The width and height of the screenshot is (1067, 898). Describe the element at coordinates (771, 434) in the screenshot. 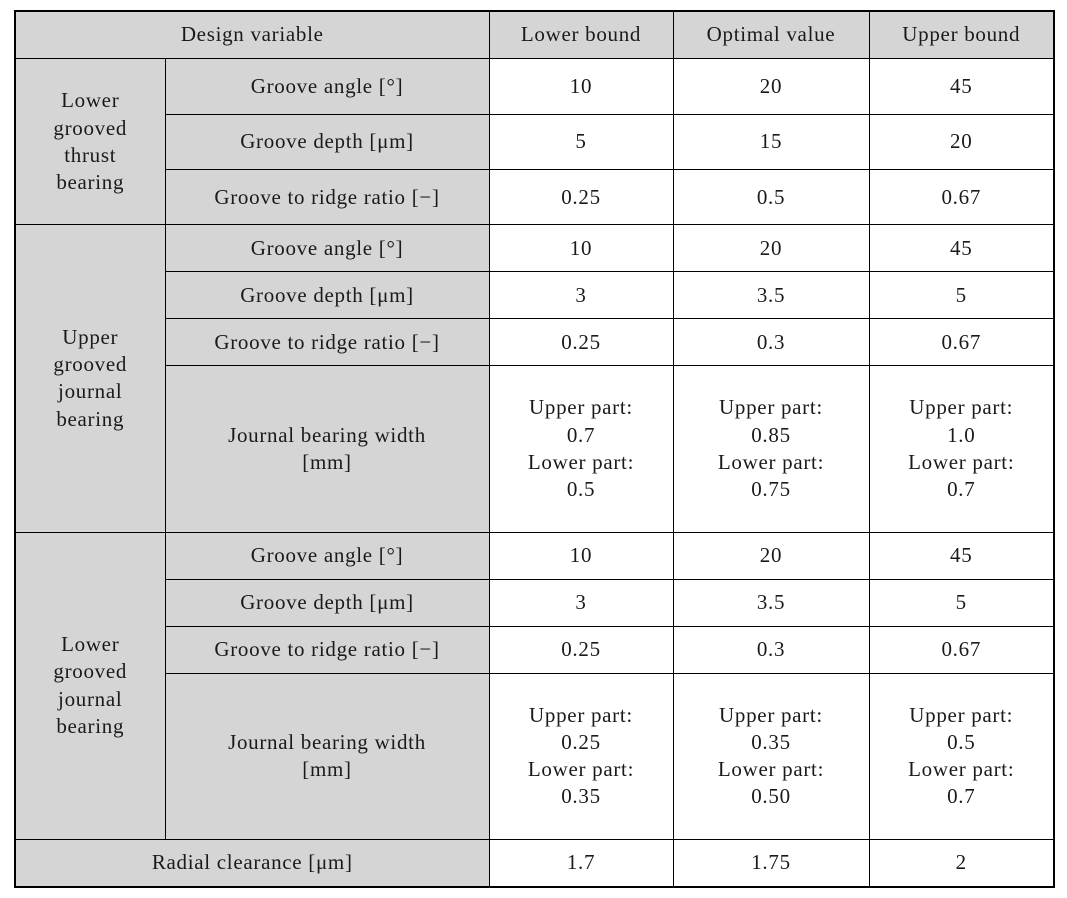

I see `upper-part-value: 0.85` at that location.